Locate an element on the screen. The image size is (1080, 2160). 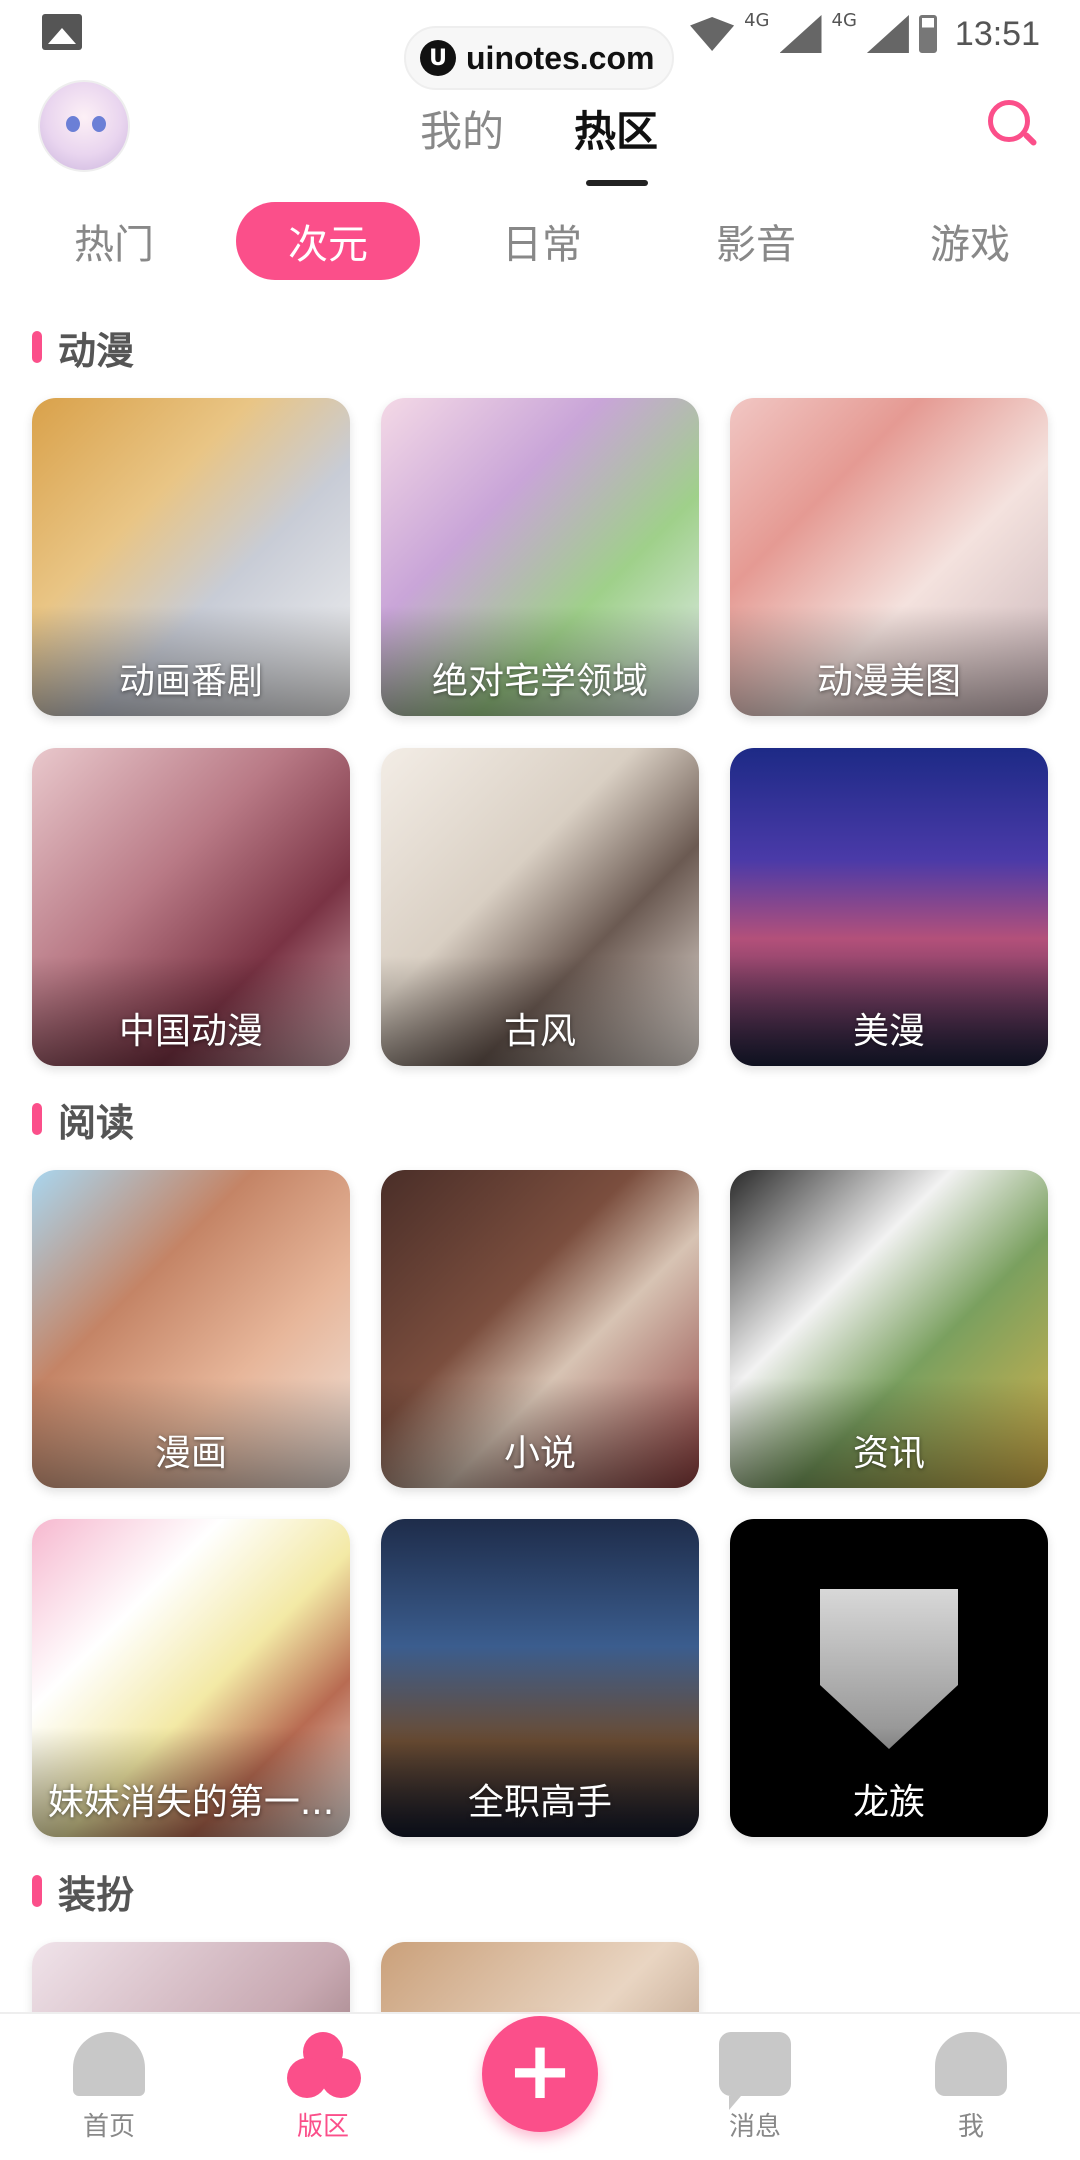
board-card-label: 资讯 is located at coordinates (888, 1453).